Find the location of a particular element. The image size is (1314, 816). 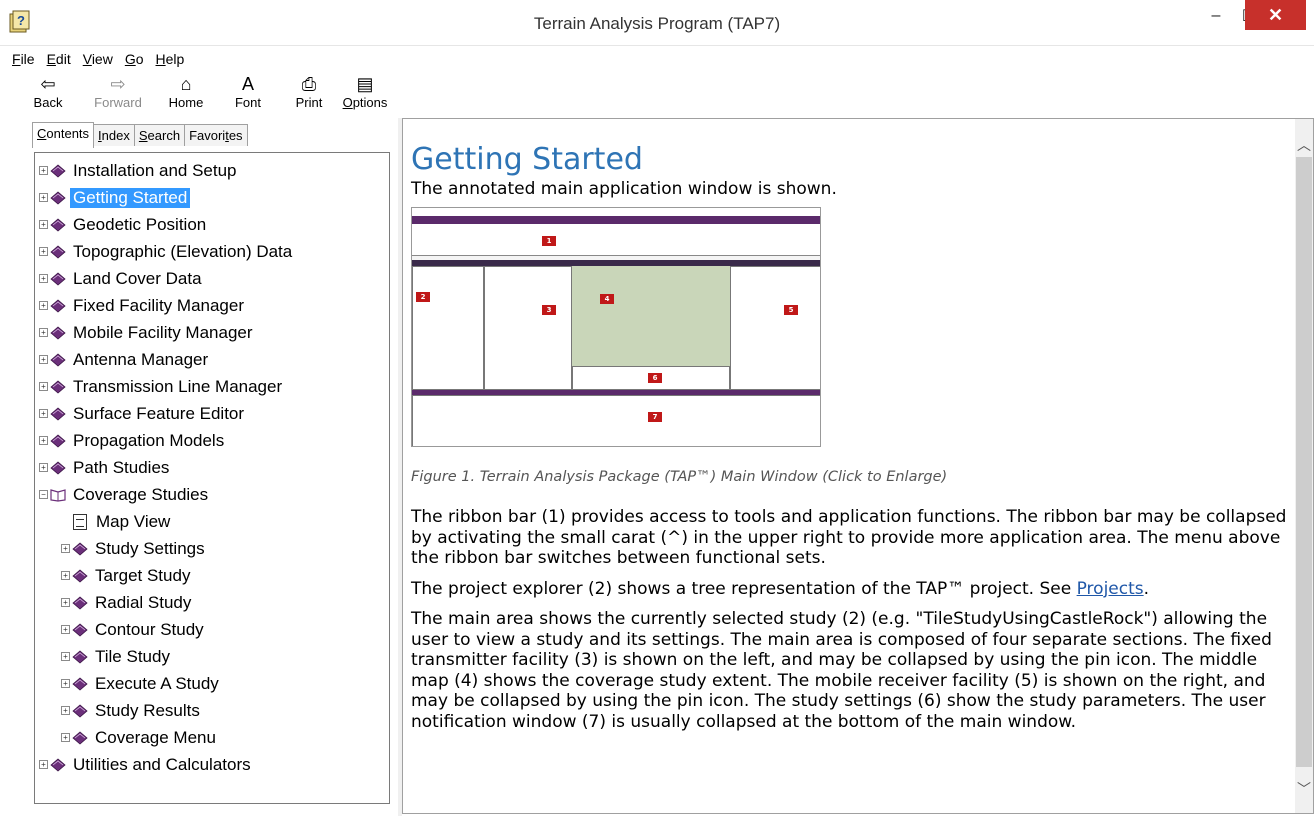

tree-item: + Study Results is located at coordinates (212, 710).